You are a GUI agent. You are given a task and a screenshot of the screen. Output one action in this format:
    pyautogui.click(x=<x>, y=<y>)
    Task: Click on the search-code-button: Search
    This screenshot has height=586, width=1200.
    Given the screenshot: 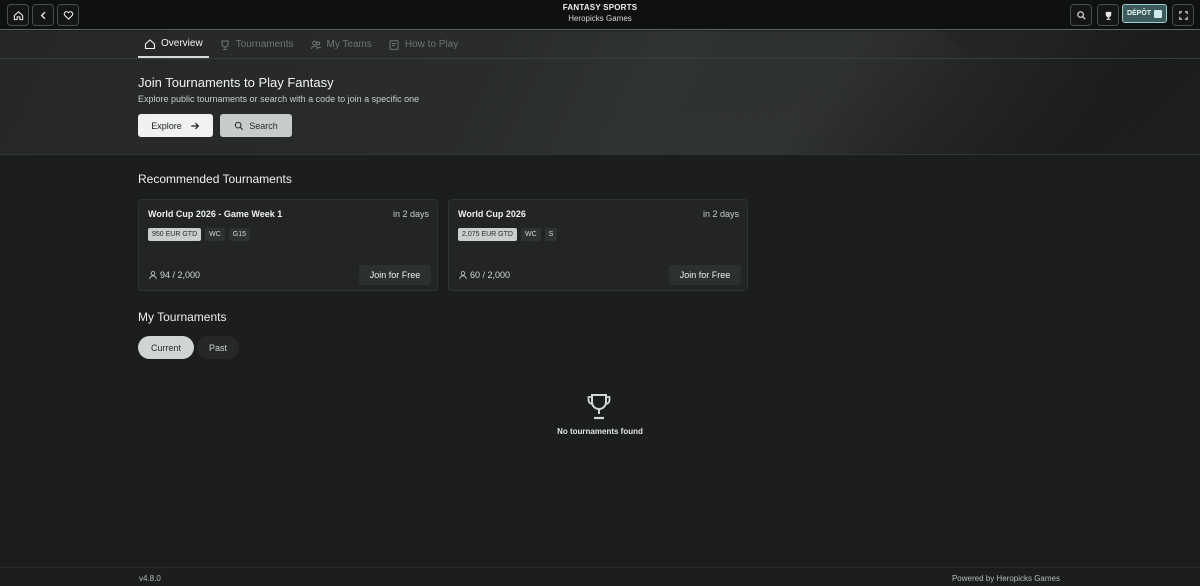 What is the action you would take?
    pyautogui.click(x=256, y=125)
    